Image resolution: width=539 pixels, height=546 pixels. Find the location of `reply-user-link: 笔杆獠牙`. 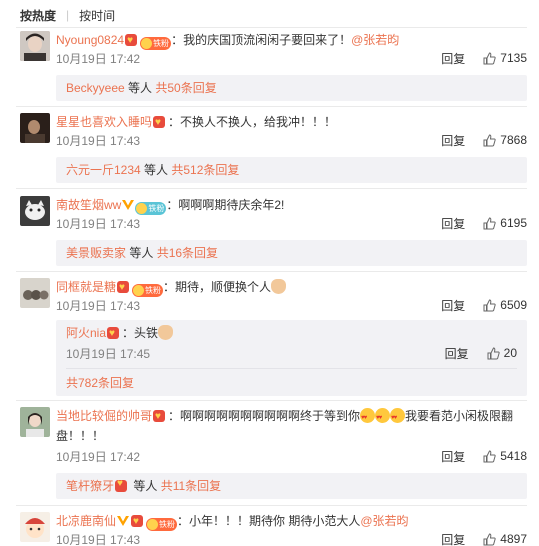

reply-user-link: 笔杆獠牙 is located at coordinates (90, 486).